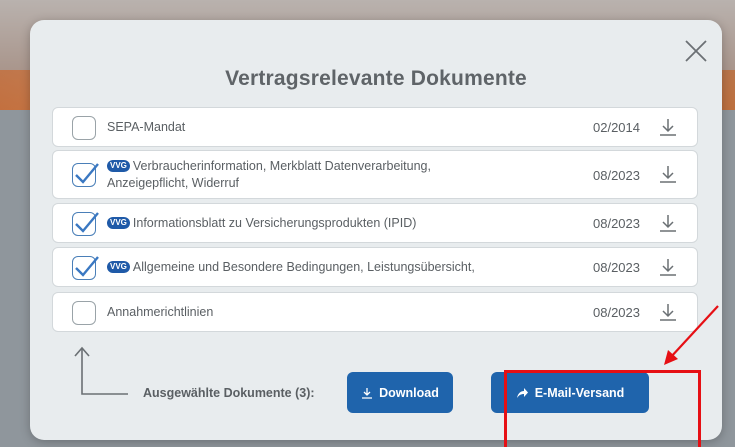 The width and height of the screenshot is (735, 447). What do you see at coordinates (691, 337) in the screenshot?
I see `annotation-arrow-icon` at bounding box center [691, 337].